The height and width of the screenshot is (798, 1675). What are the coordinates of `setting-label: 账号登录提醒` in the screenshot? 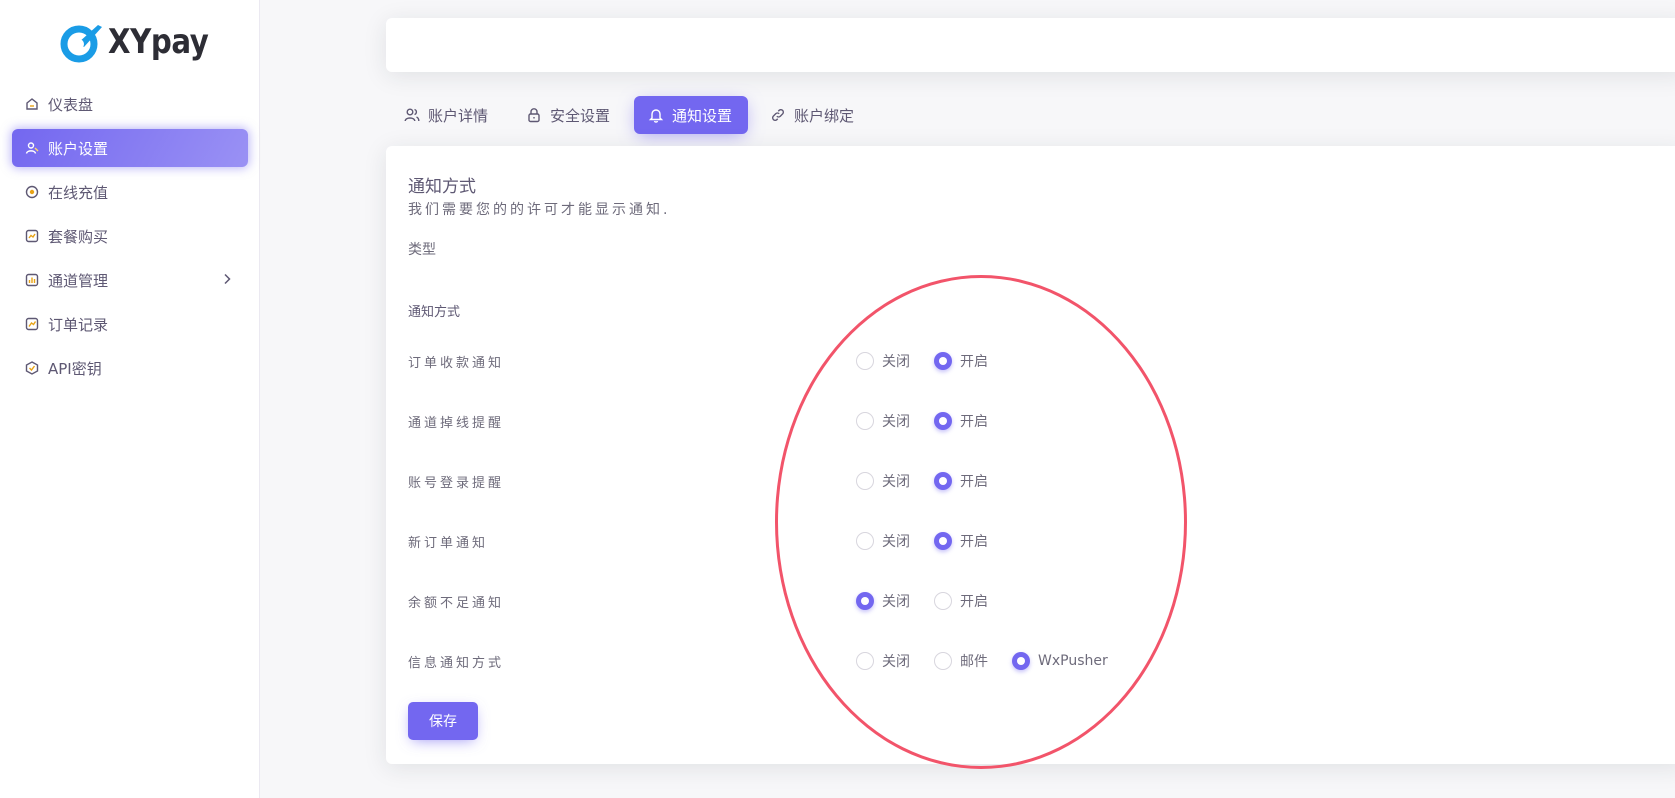 It's located at (456, 483).